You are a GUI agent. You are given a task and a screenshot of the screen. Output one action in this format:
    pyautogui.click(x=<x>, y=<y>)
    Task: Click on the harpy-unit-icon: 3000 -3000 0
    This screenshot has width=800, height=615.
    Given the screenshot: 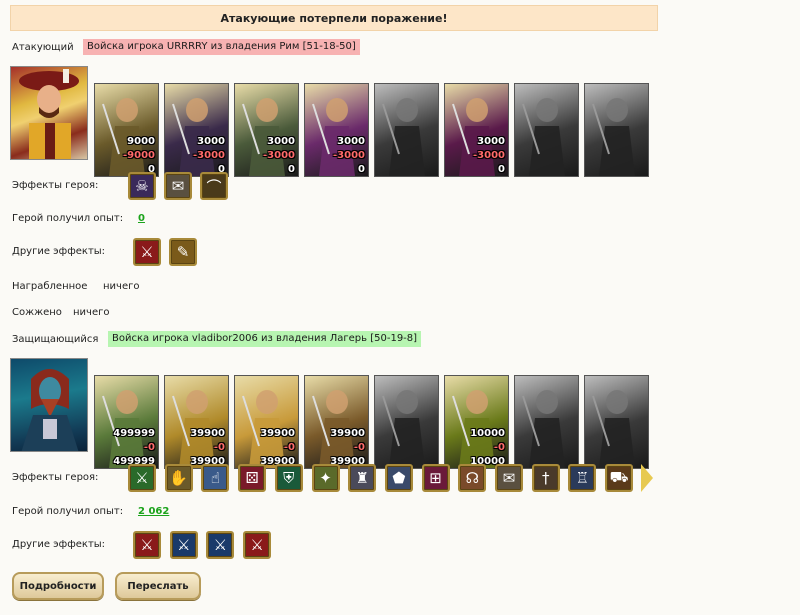 What is the action you would take?
    pyautogui.click(x=336, y=130)
    